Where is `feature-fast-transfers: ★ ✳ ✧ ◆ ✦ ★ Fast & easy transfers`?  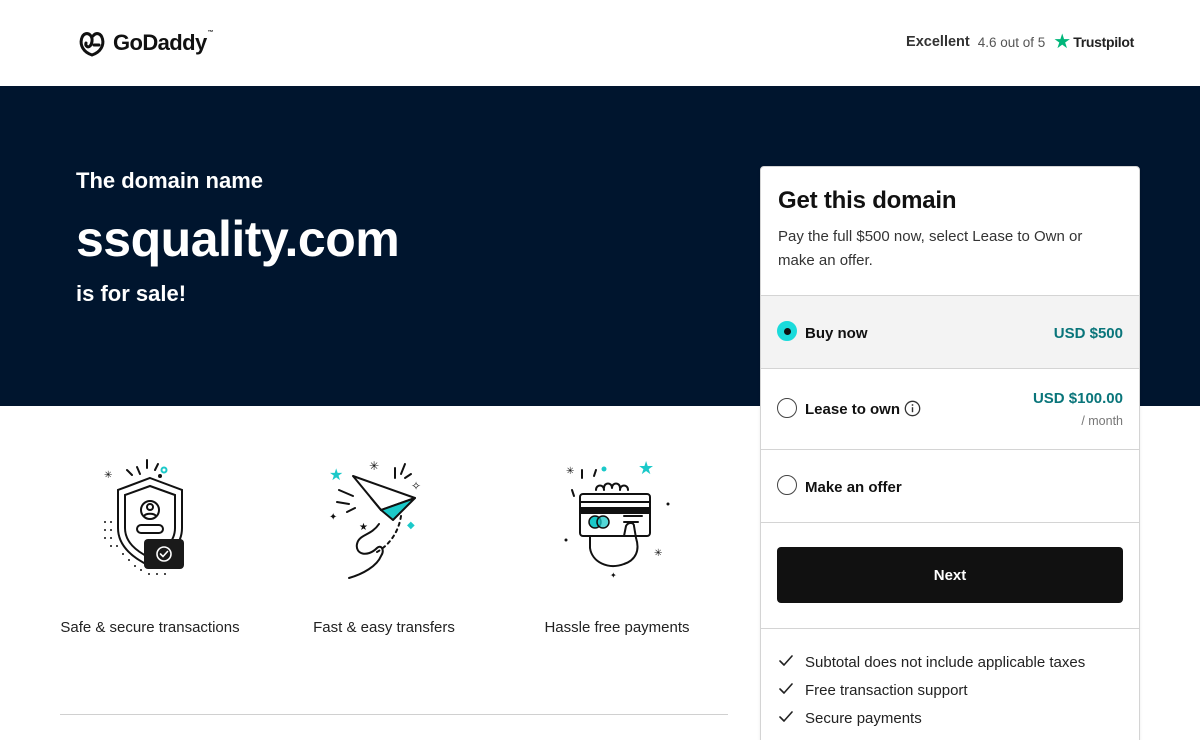 feature-fast-transfers: ★ ✳ ✧ ◆ ✦ ★ Fast & easy transfers is located at coordinates (384, 545).